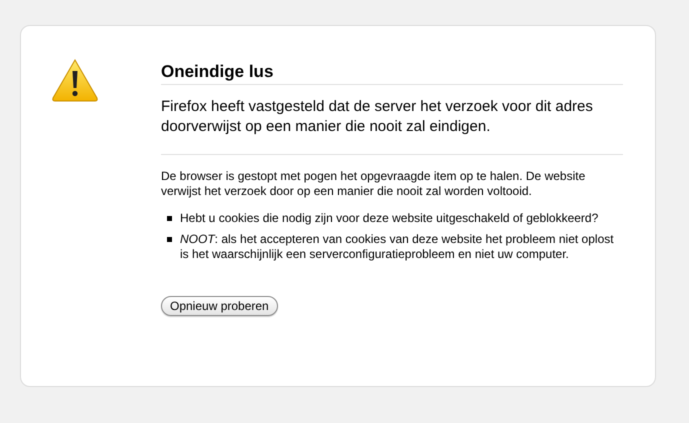 This screenshot has width=689, height=423. Describe the element at coordinates (389, 218) in the screenshot. I see `suggestion-text: Hebt u cookies die nodig zijn voor deze website uitgeschakeld of geblokkeerd?` at that location.